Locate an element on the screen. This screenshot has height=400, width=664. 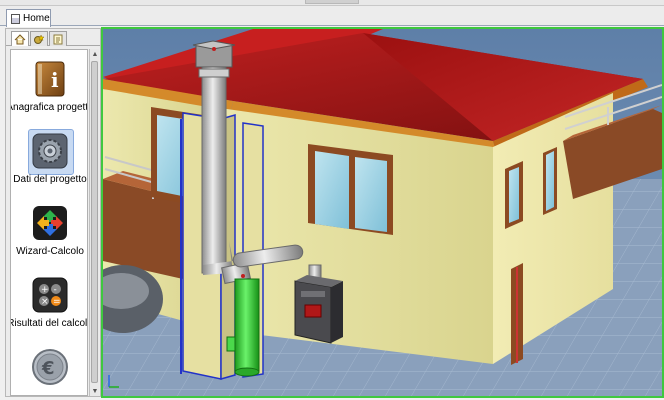
sidebar-tab-tools is located at coordinates (39, 38).